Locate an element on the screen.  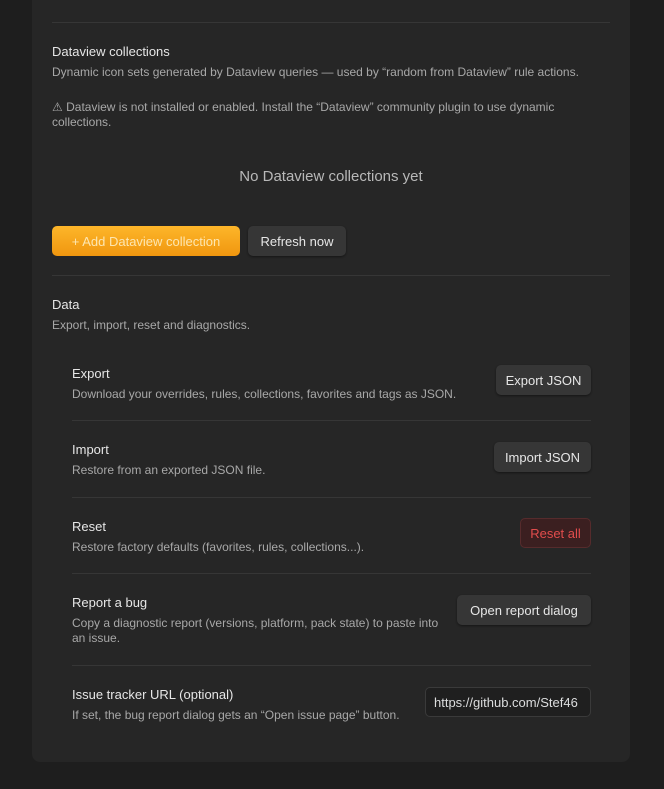
dataview-section-title: Dataview collections is located at coordinates (111, 51).